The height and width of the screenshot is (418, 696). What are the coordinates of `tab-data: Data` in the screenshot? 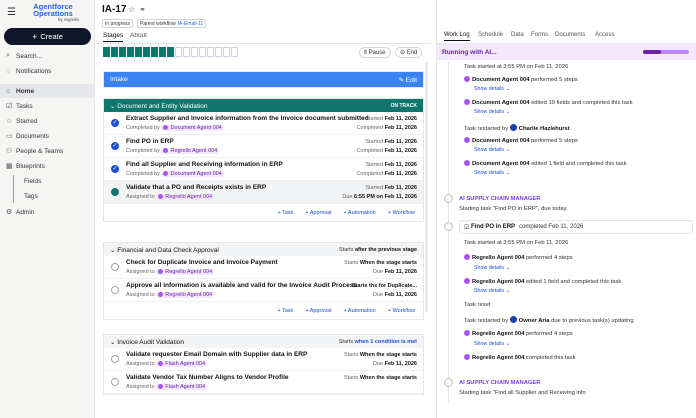 It's located at (517, 35).